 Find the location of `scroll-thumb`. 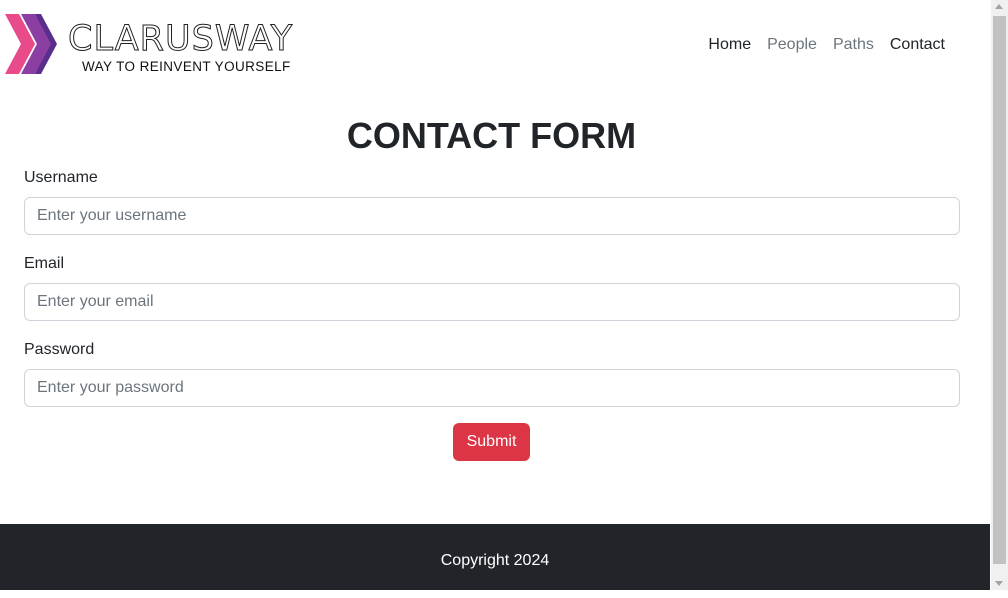

scroll-thumb is located at coordinates (999, 290).